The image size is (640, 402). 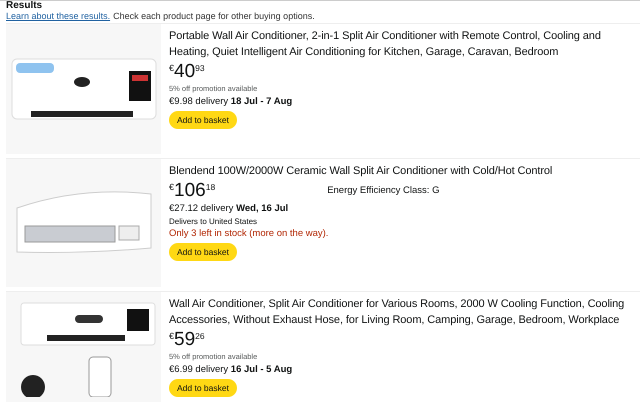 I want to click on delivery-text: €9.98 delivery 18 Jul - 7 Aug, so click(x=230, y=101).